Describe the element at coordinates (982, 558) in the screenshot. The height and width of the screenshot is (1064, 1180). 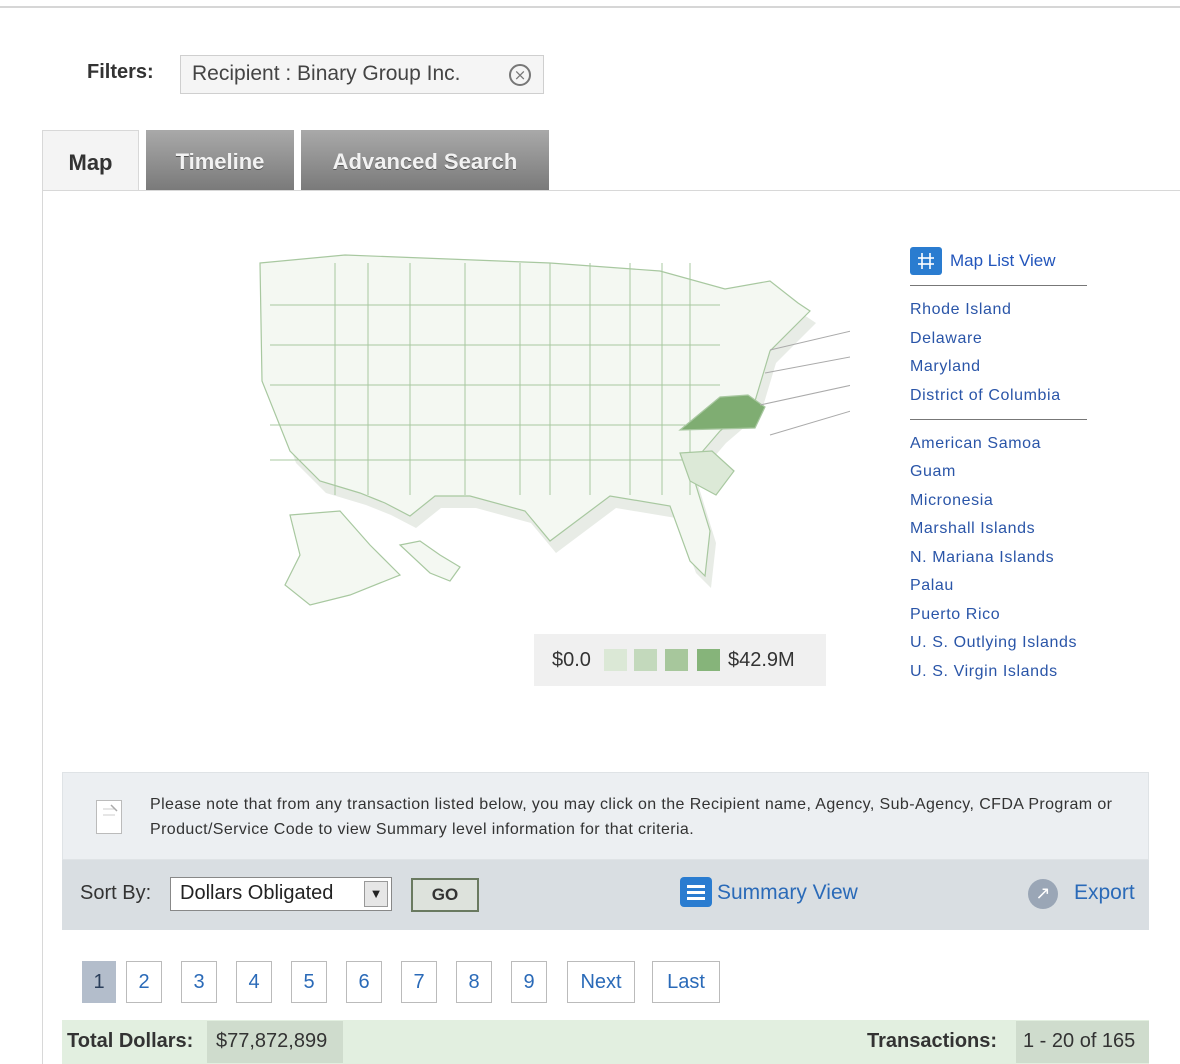
I see `territory-link-n-mariana-islands: N. Mariana Islands` at that location.